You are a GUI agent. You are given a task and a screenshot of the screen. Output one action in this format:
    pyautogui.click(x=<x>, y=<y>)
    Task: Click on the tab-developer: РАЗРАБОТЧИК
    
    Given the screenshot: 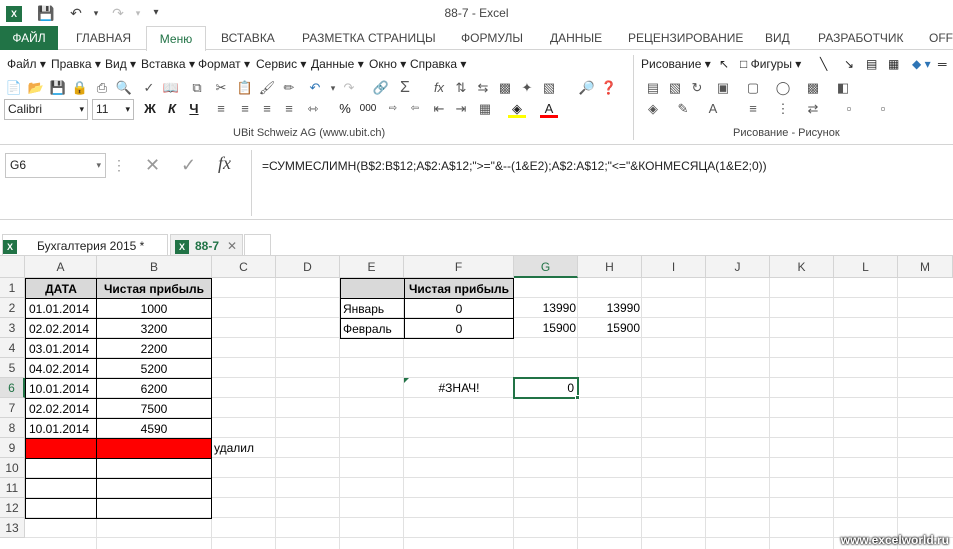 What is the action you would take?
    pyautogui.click(x=861, y=38)
    